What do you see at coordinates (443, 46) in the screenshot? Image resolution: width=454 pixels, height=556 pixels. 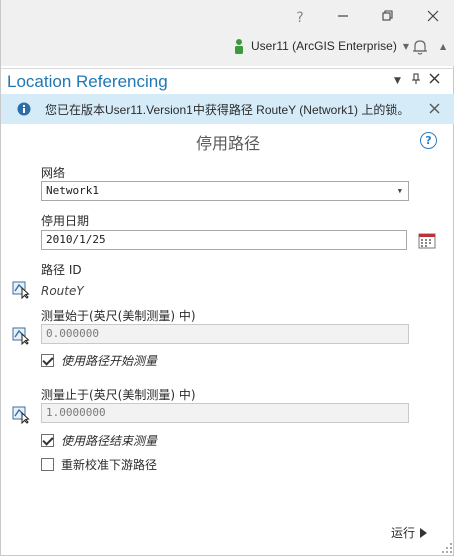 I see `chevron-up-icon: ▲` at bounding box center [443, 46].